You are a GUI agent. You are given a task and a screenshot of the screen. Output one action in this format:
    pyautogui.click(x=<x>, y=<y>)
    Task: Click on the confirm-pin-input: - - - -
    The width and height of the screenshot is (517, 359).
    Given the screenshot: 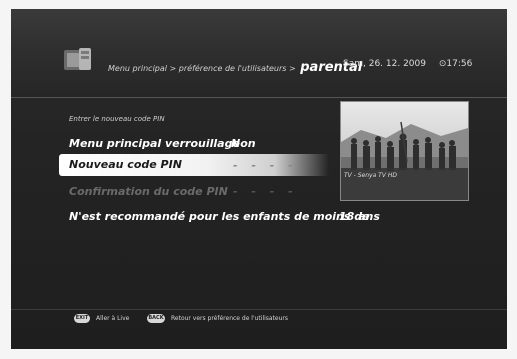 What is the action you would take?
    pyautogui.click(x=265, y=191)
    